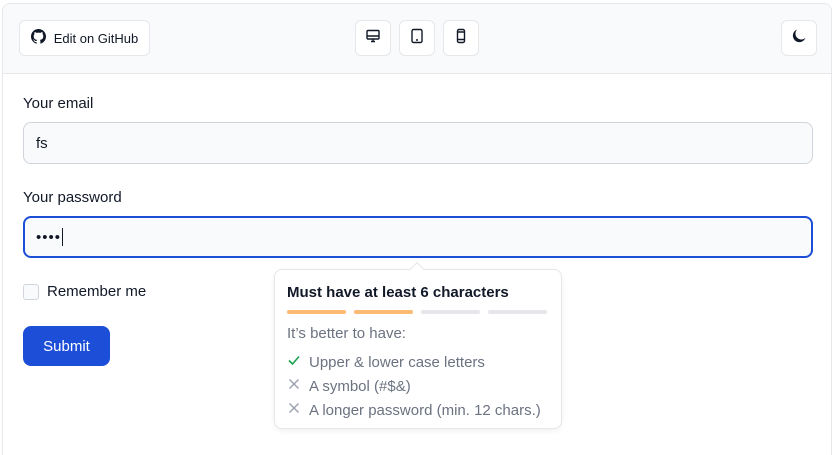 This screenshot has height=455, width=834. Describe the element at coordinates (31, 291) in the screenshot. I see `remember-me-checkbox` at that location.